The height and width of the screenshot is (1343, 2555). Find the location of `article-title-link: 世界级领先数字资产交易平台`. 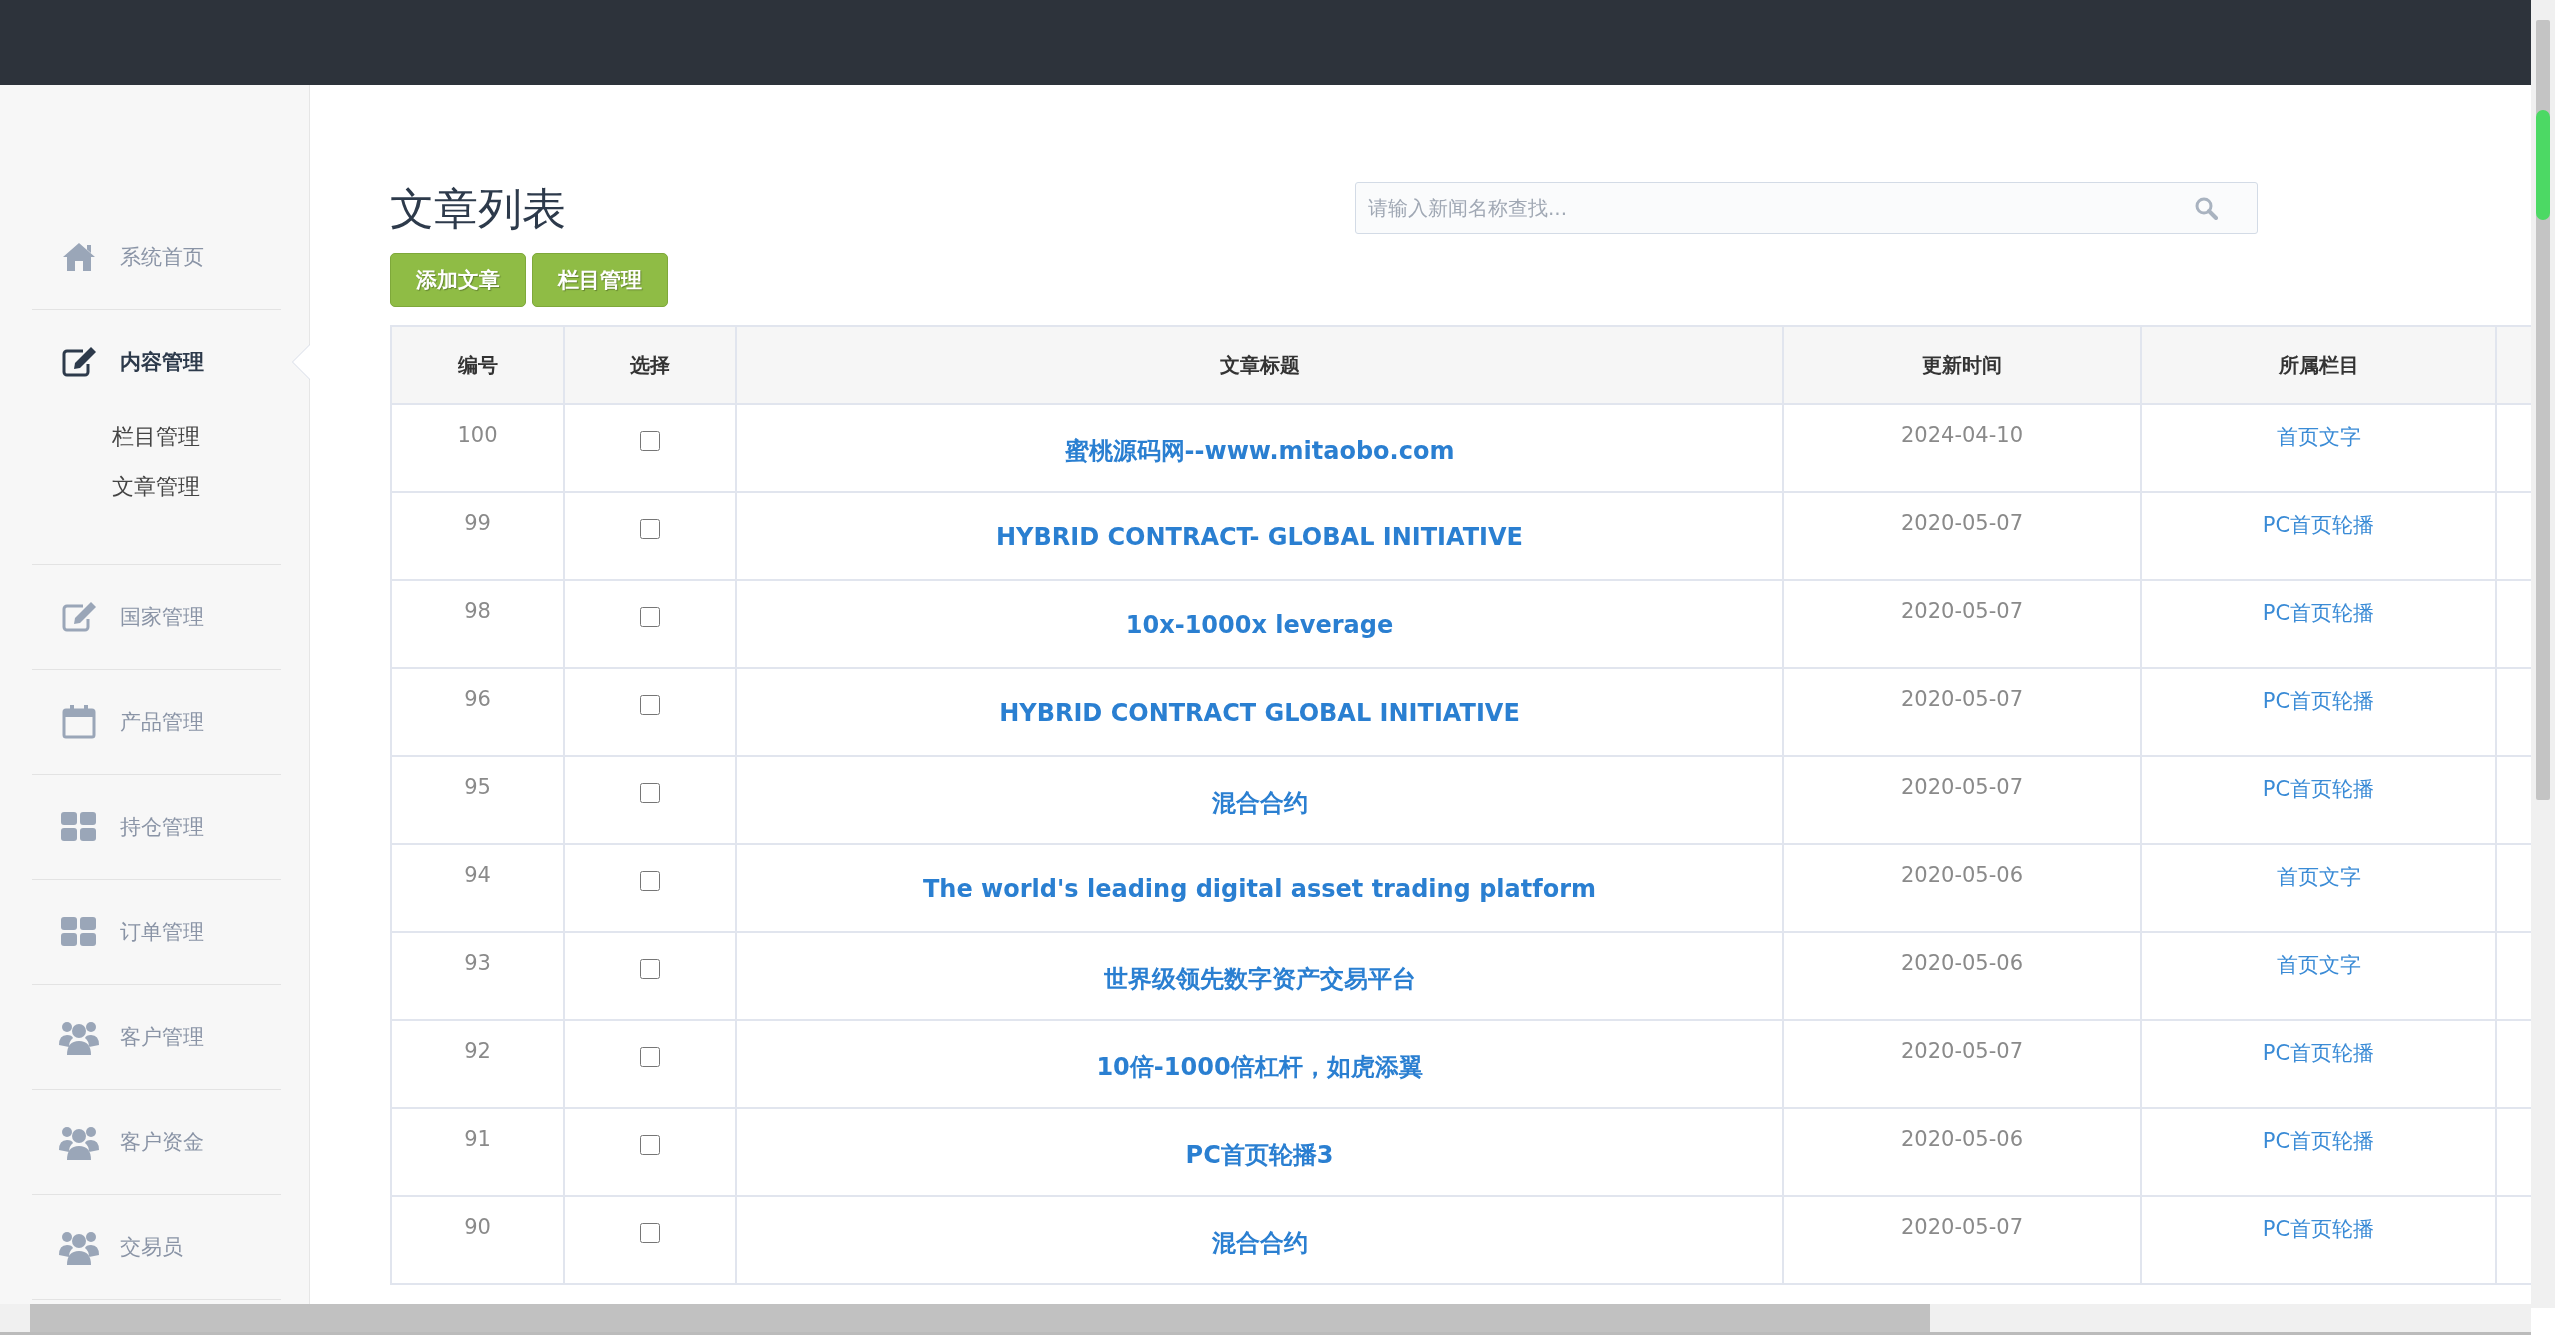

article-title-link: 世界级领先数字资产交易平台 is located at coordinates (1259, 979).